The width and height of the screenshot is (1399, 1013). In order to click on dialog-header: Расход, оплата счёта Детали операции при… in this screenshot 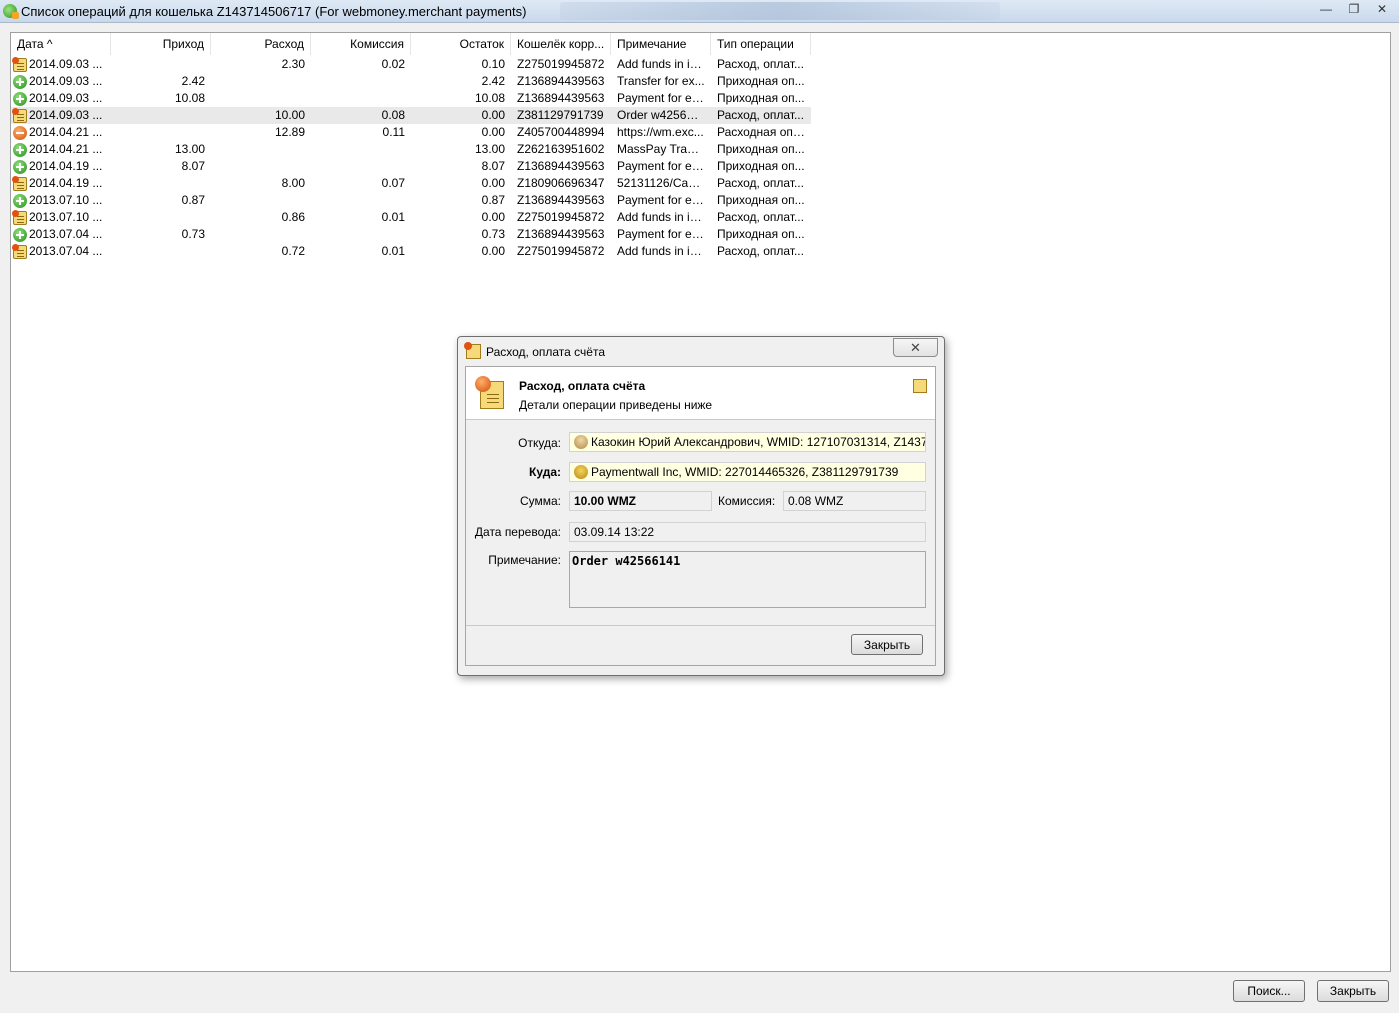, I will do `click(700, 393)`.